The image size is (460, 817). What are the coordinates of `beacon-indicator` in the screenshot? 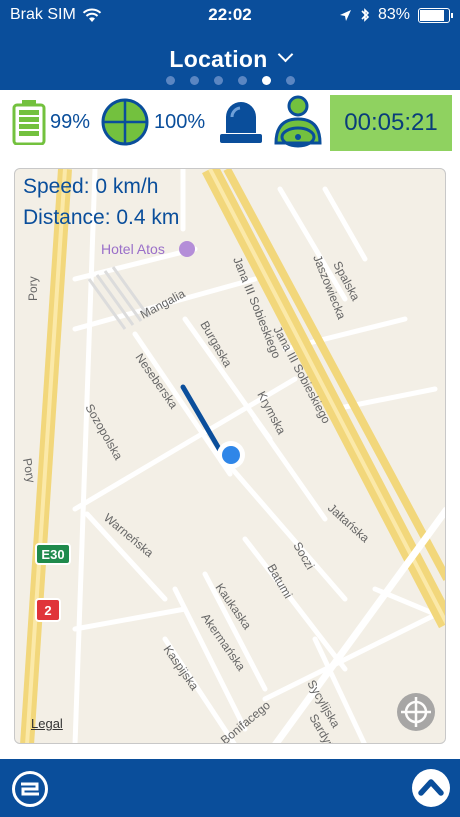 It's located at (241, 122).